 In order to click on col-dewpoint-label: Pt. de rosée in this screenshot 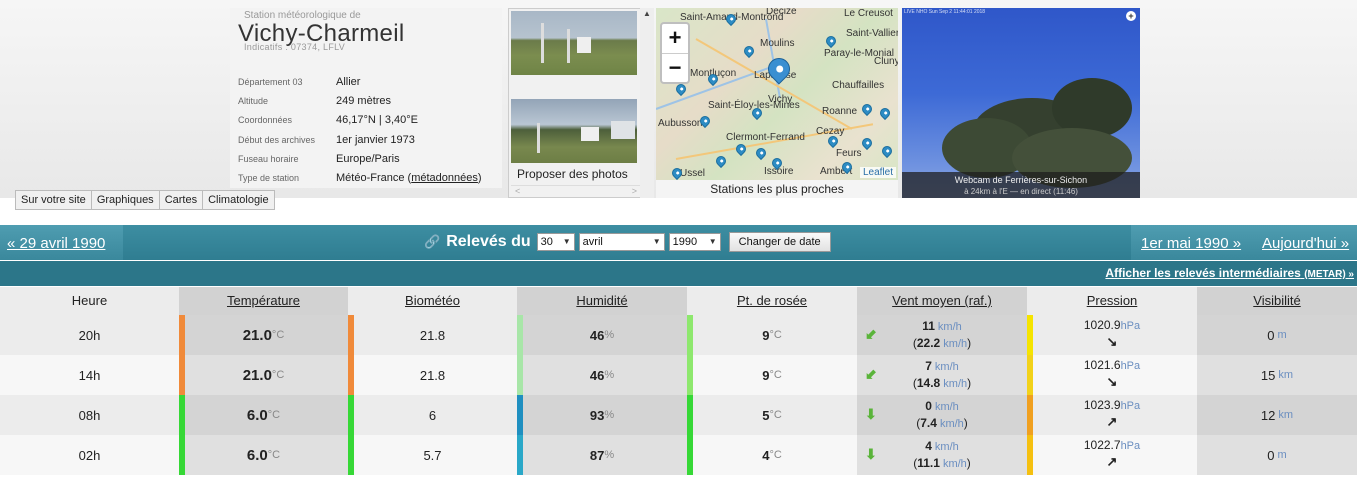, I will do `click(772, 300)`.